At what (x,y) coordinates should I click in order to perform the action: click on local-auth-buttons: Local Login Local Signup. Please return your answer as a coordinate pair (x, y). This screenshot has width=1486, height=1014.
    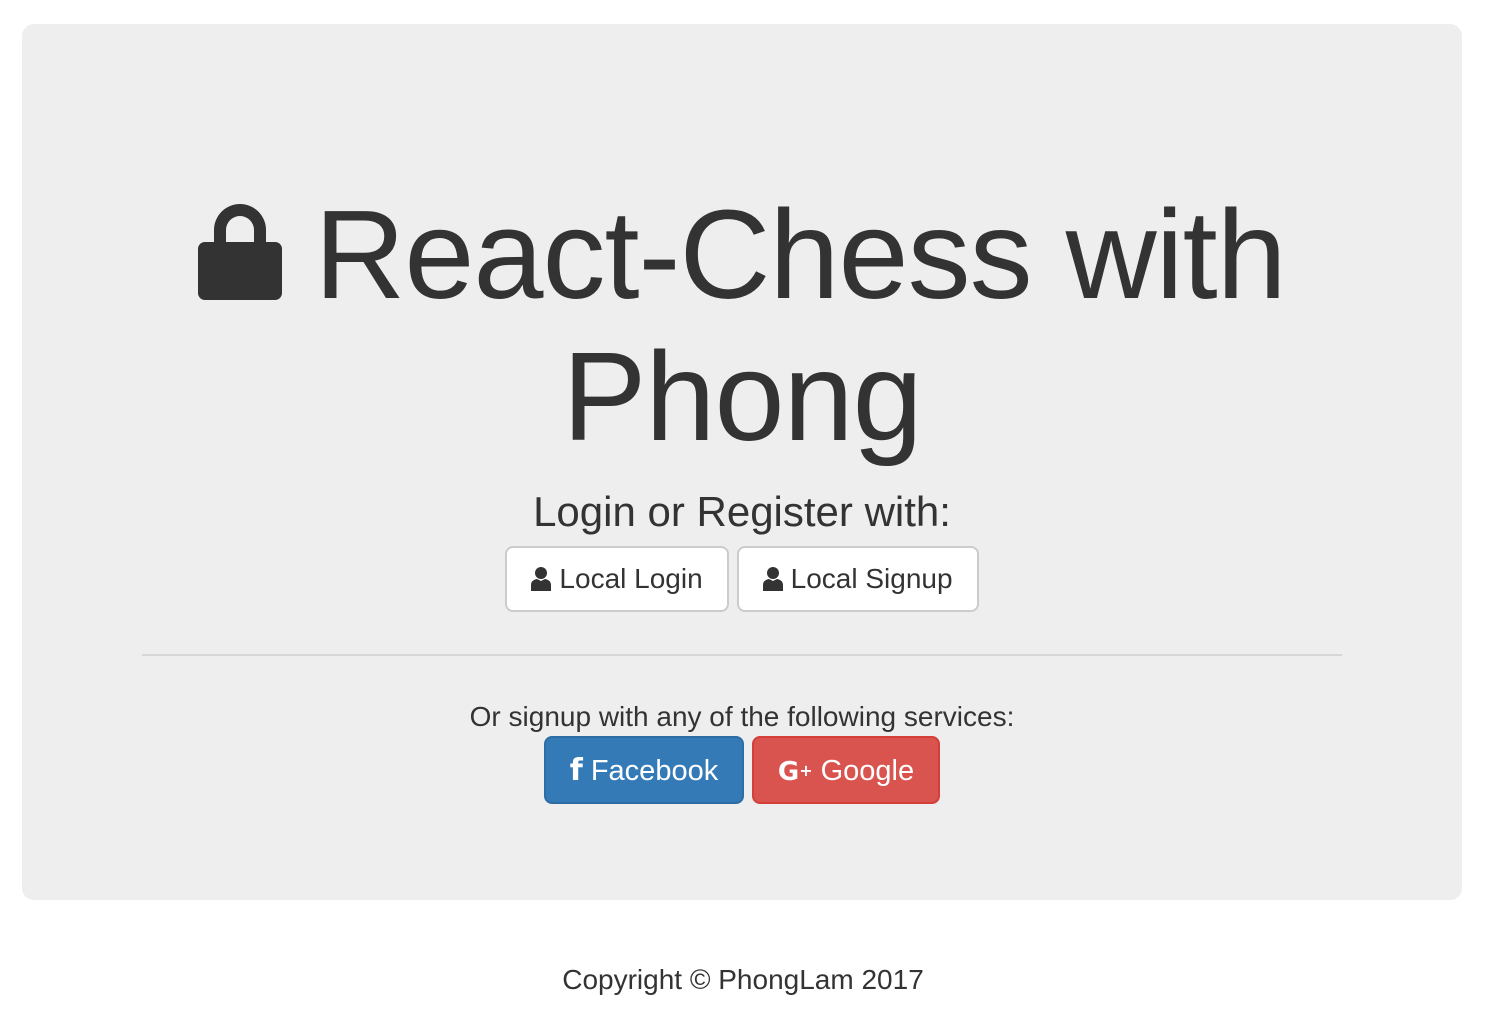
    Looking at the image, I should click on (742, 579).